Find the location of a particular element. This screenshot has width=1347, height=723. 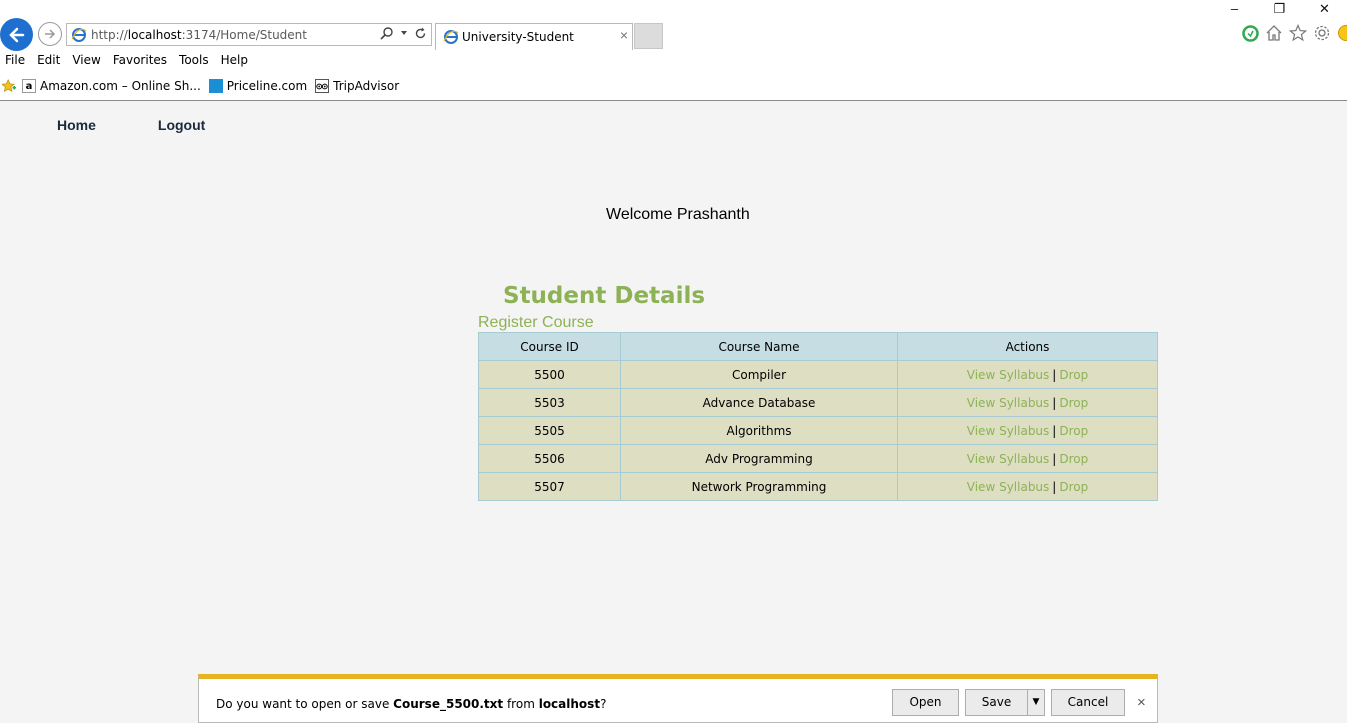

extension-icon is located at coordinates (1250, 33).